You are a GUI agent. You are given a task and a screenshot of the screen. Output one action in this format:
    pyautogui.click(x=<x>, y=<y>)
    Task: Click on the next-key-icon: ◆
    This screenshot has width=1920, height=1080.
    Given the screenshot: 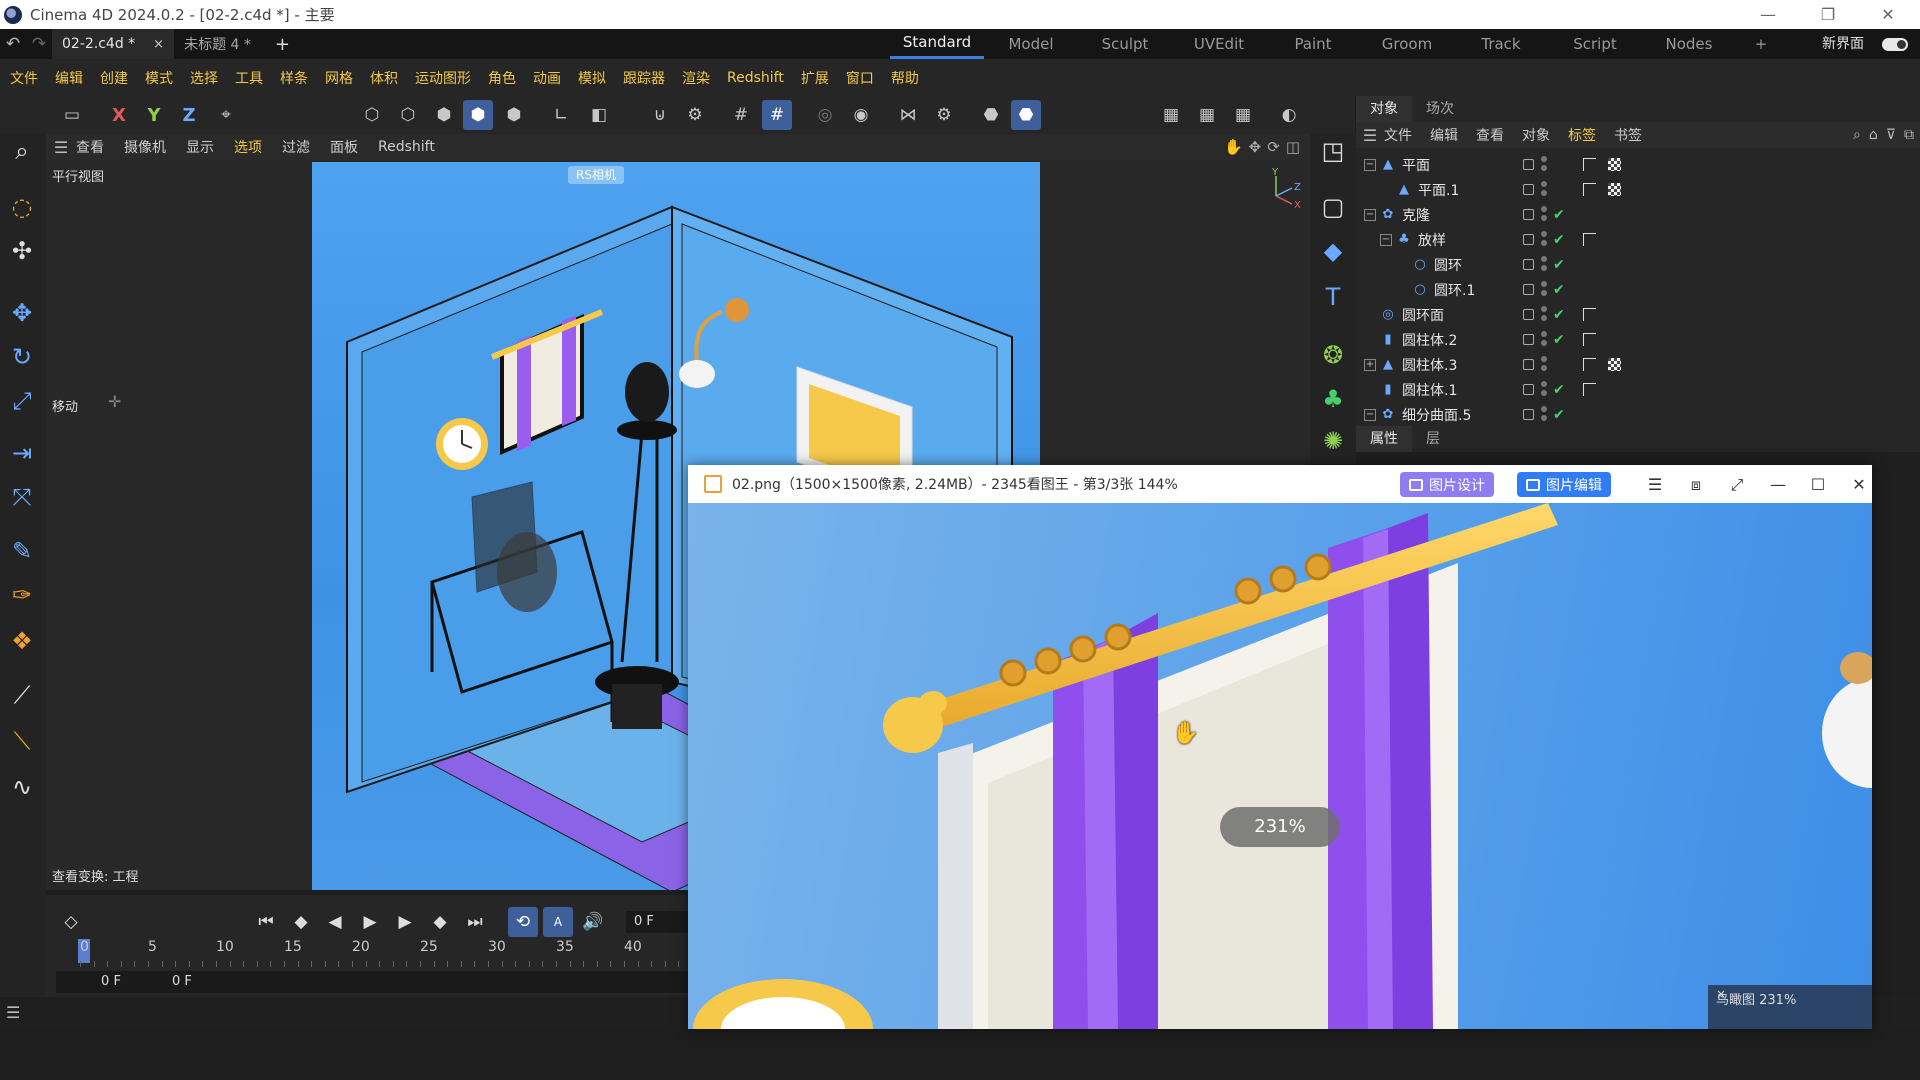 What is the action you would take?
    pyautogui.click(x=440, y=922)
    